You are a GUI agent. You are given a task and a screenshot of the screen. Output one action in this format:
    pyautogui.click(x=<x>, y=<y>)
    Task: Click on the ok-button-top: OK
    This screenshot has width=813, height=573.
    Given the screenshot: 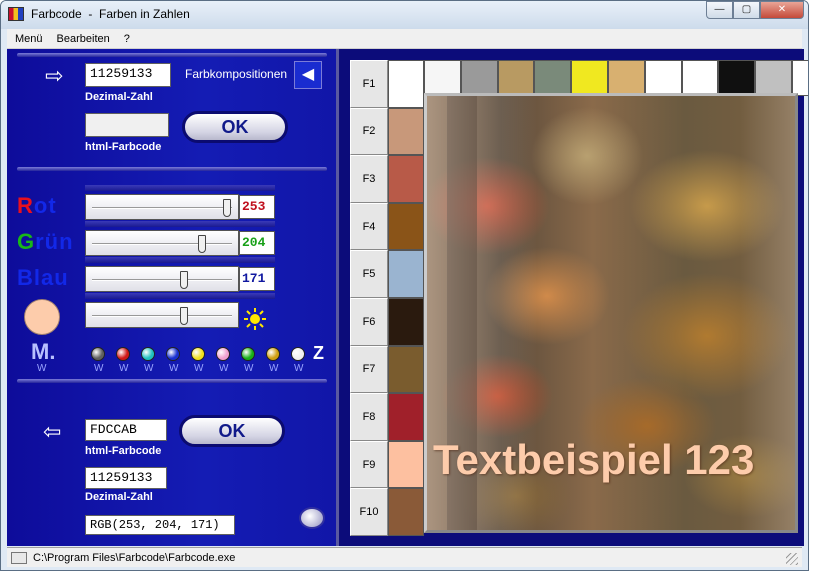 What is the action you would take?
    pyautogui.click(x=235, y=127)
    